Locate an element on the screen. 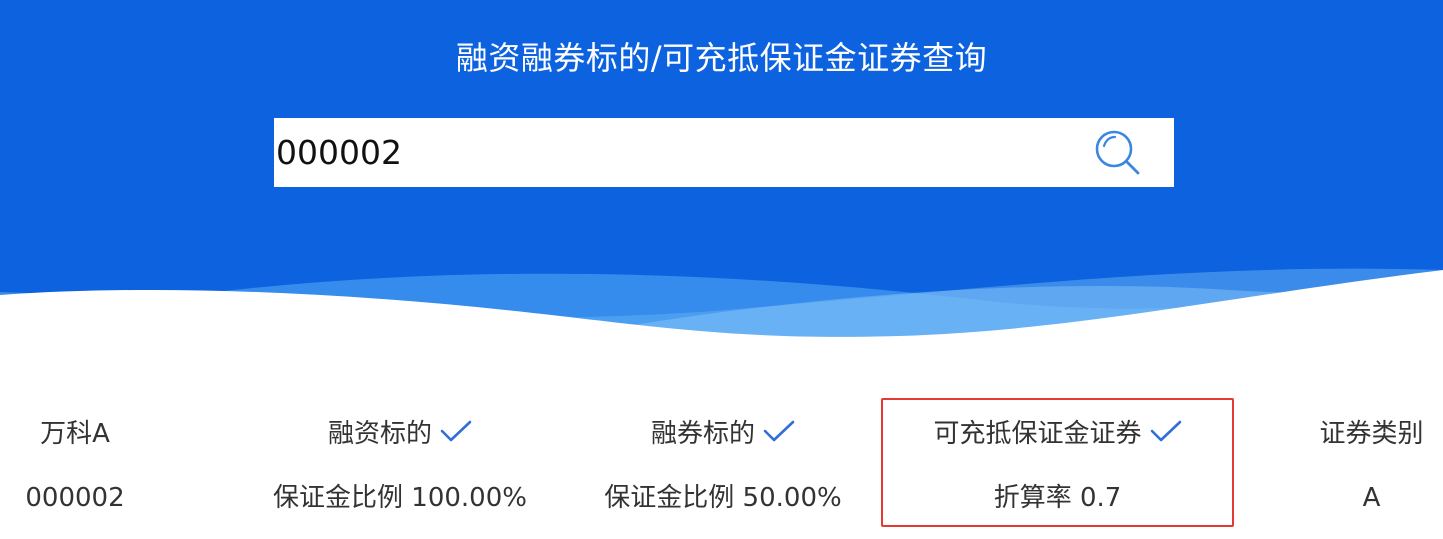 The width and height of the screenshot is (1443, 539). stock-code: 000002 is located at coordinates (75, 498).